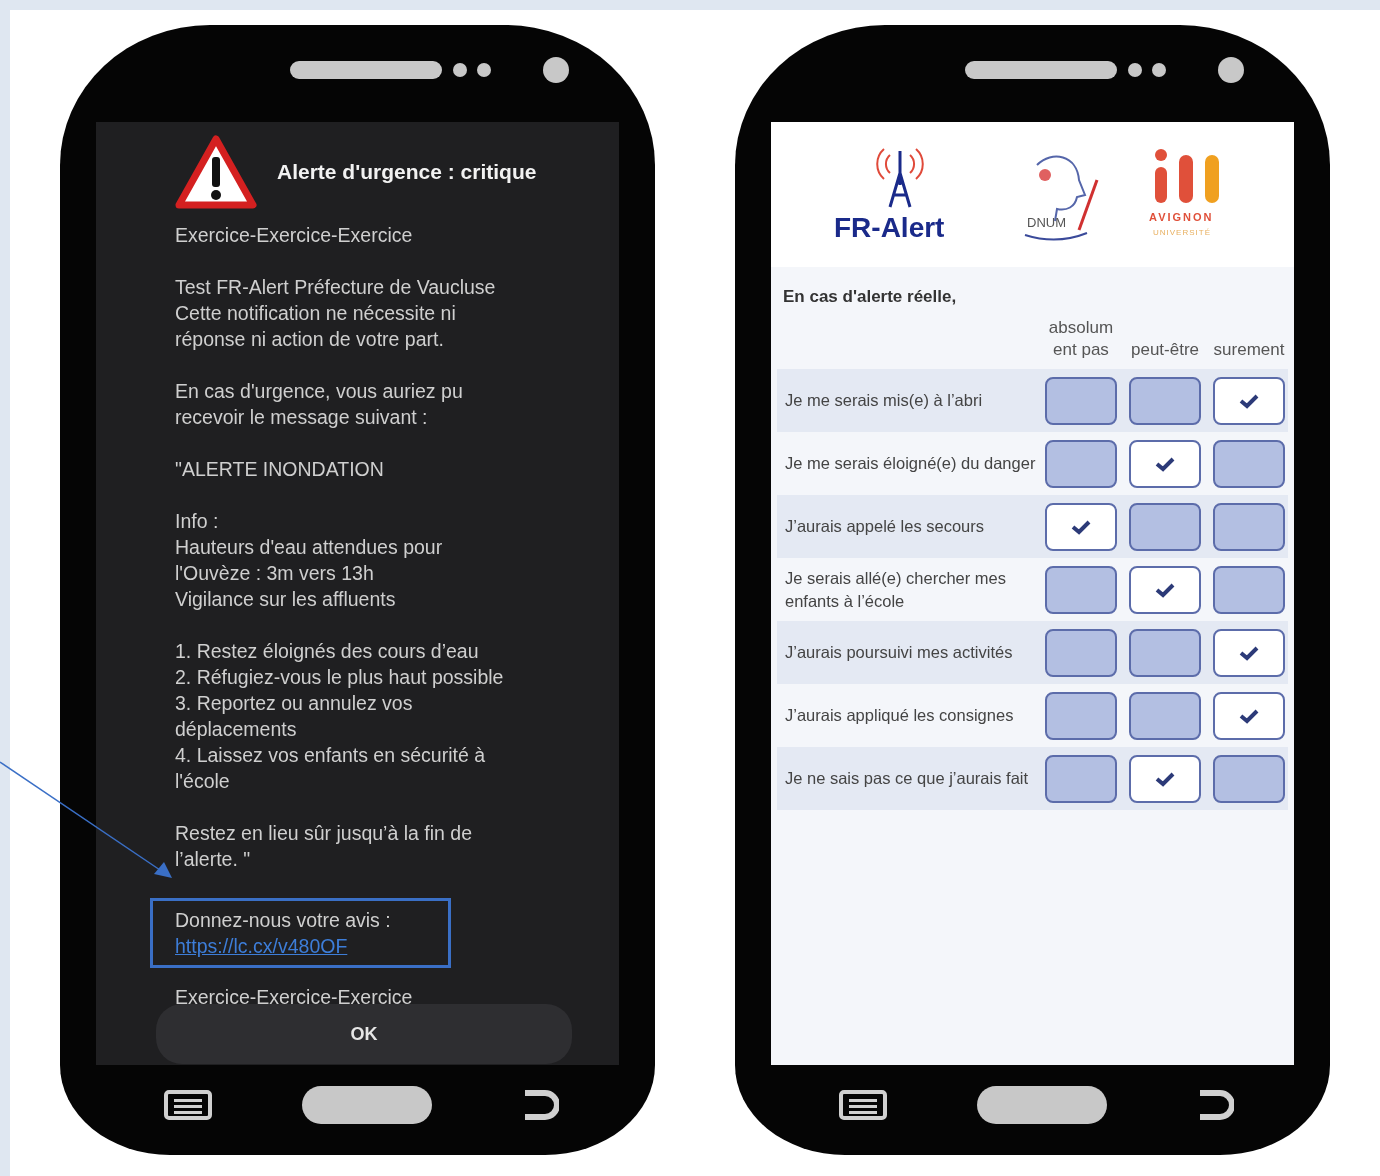 The image size is (1380, 1176). I want to click on alert-text: "ALERTE INONDATION, so click(280, 469).